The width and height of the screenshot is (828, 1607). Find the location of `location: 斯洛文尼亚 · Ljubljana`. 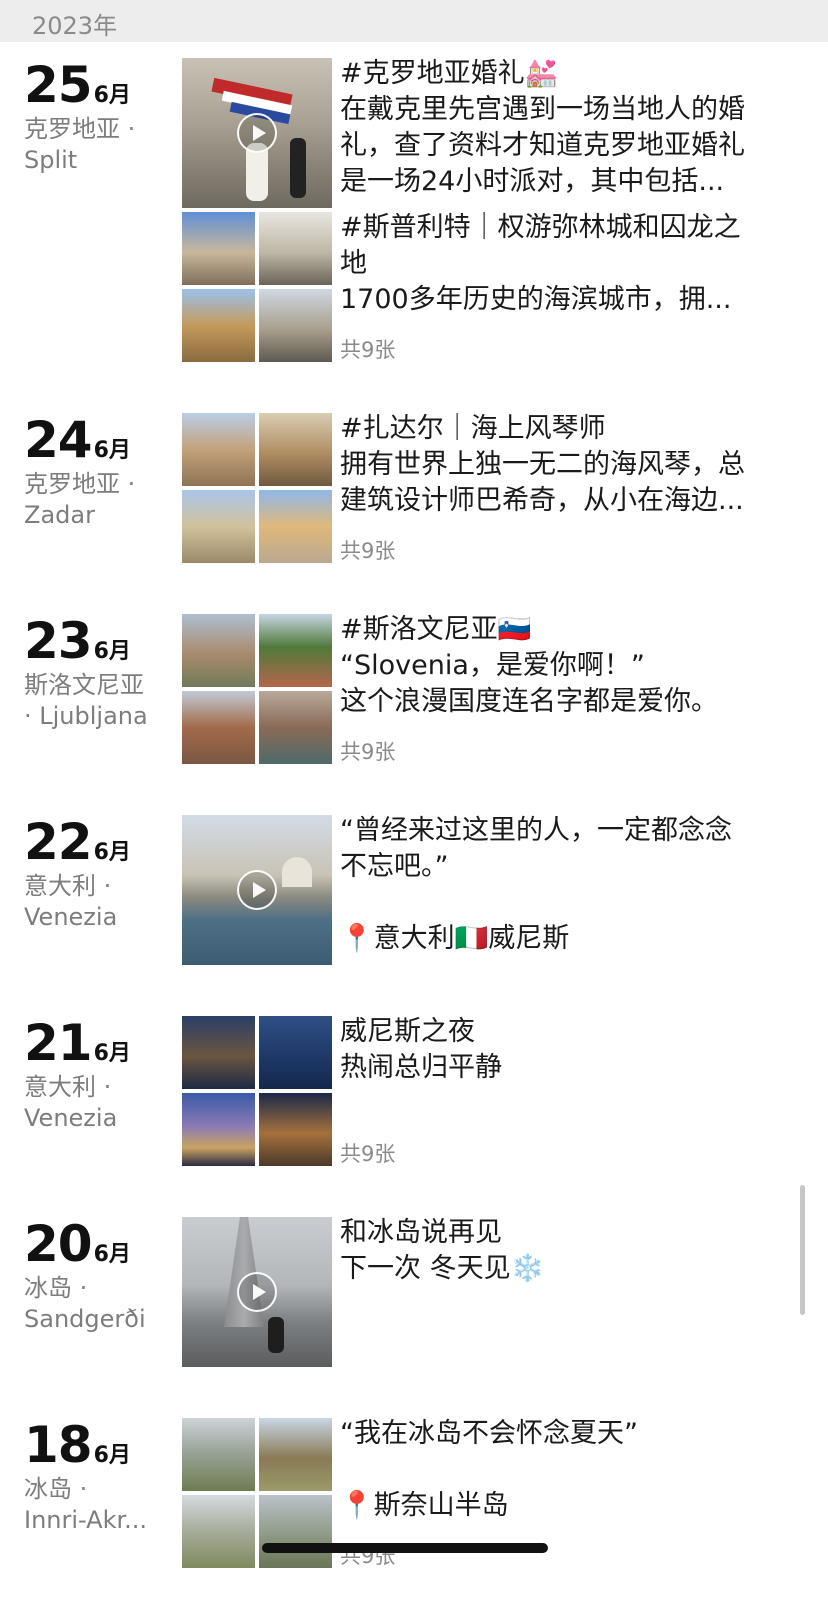

location: 斯洛文尼亚 · Ljubljana is located at coordinates (86, 700).